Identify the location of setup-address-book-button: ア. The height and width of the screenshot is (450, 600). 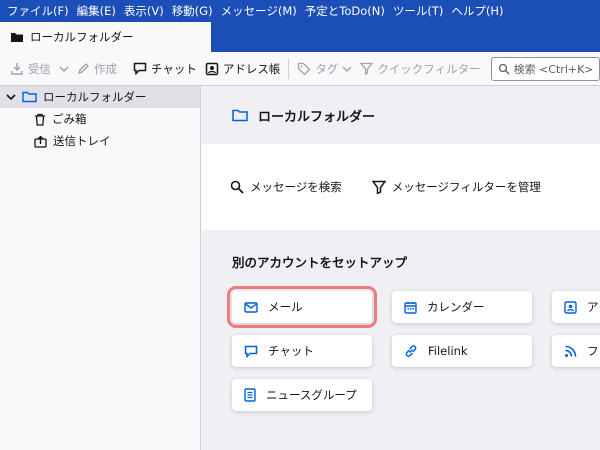
(576, 307).